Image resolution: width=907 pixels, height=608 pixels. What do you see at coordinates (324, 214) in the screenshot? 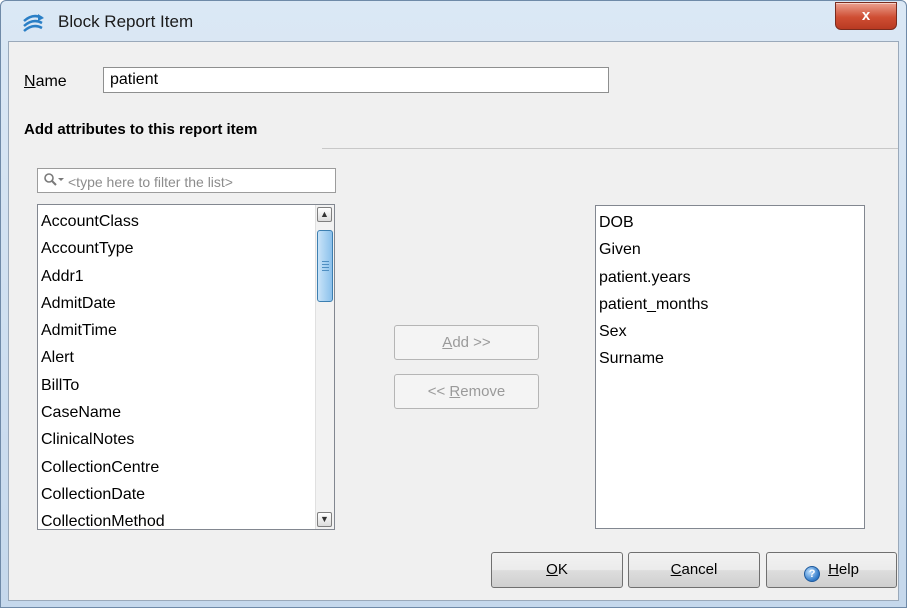
I see `scroll-up-arrow-icon: ▲` at bounding box center [324, 214].